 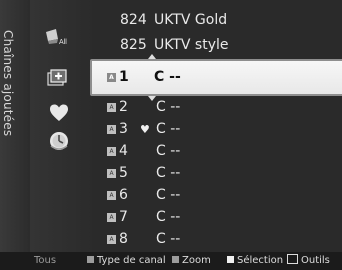 What do you see at coordinates (59, 113) in the screenshot?
I see `favorite-icon` at bounding box center [59, 113].